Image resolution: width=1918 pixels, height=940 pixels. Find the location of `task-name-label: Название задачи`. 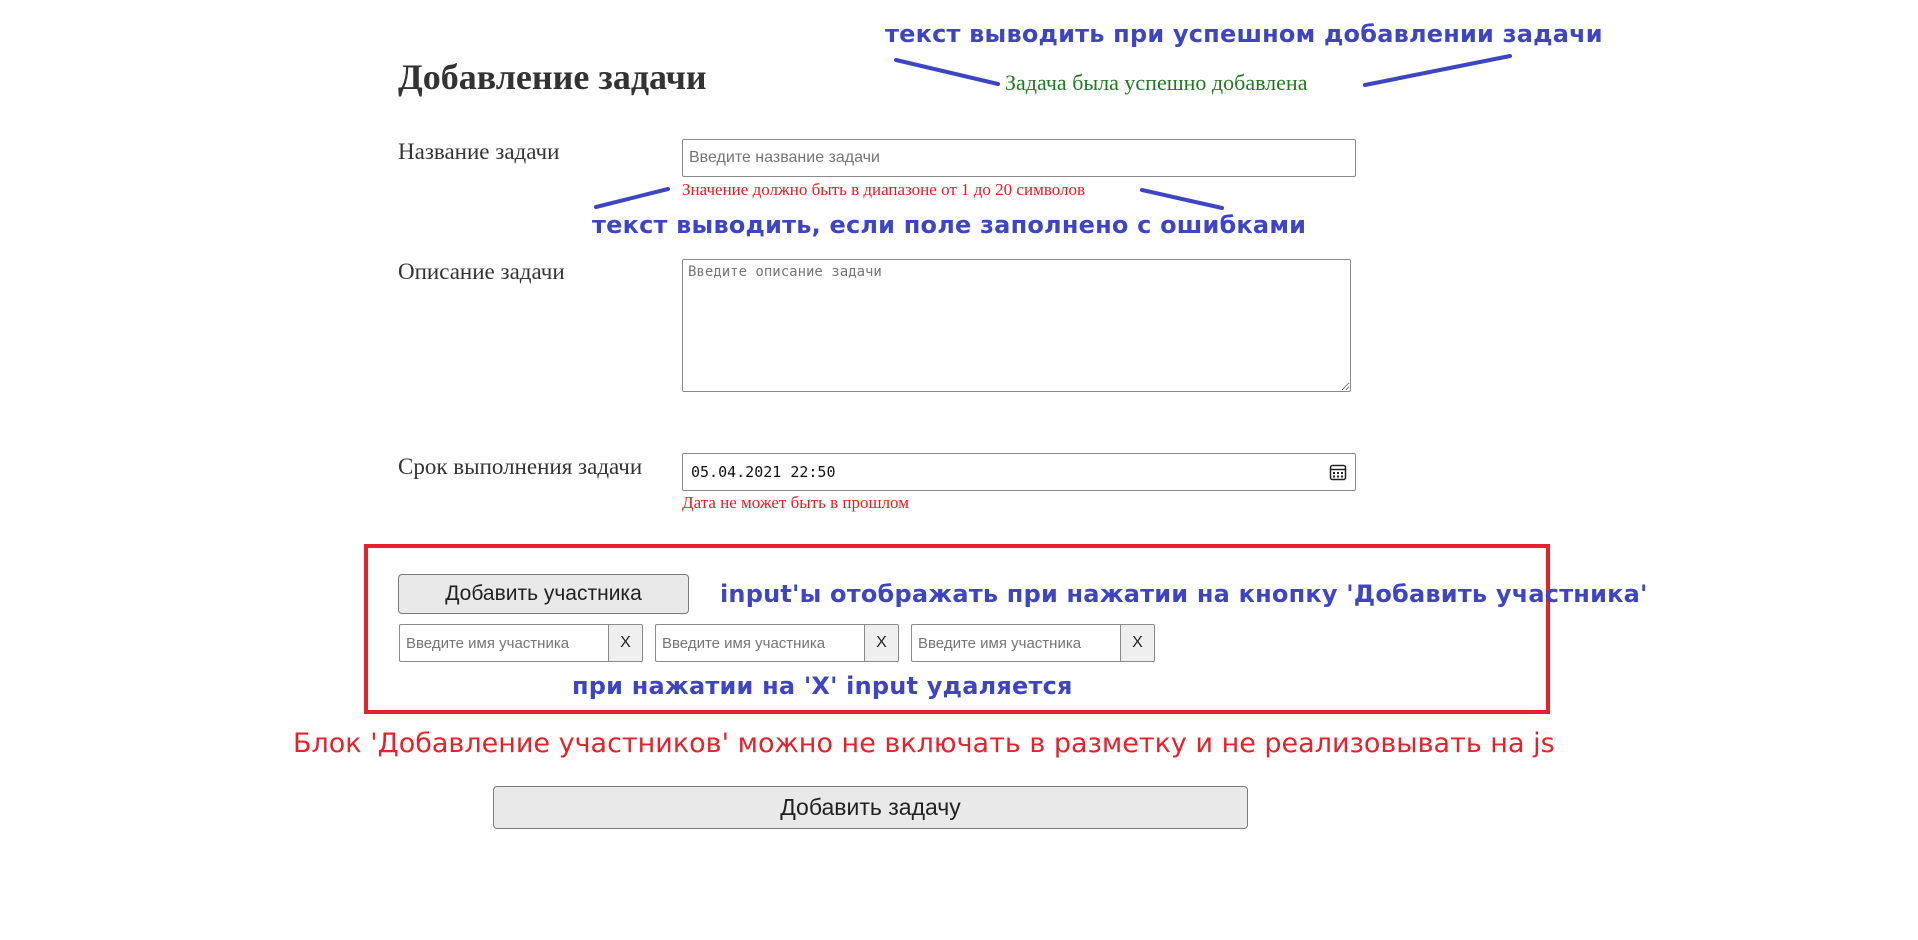

task-name-label: Название задачи is located at coordinates (479, 151).